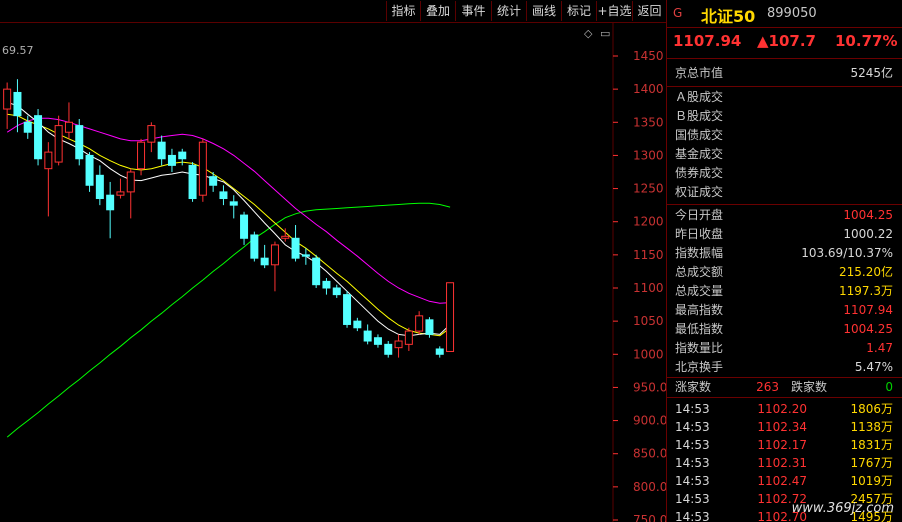 This screenshot has height=522, width=902. Describe the element at coordinates (784, 234) in the screenshot. I see `info-row: 昨日收盘 1000.22` at that location.